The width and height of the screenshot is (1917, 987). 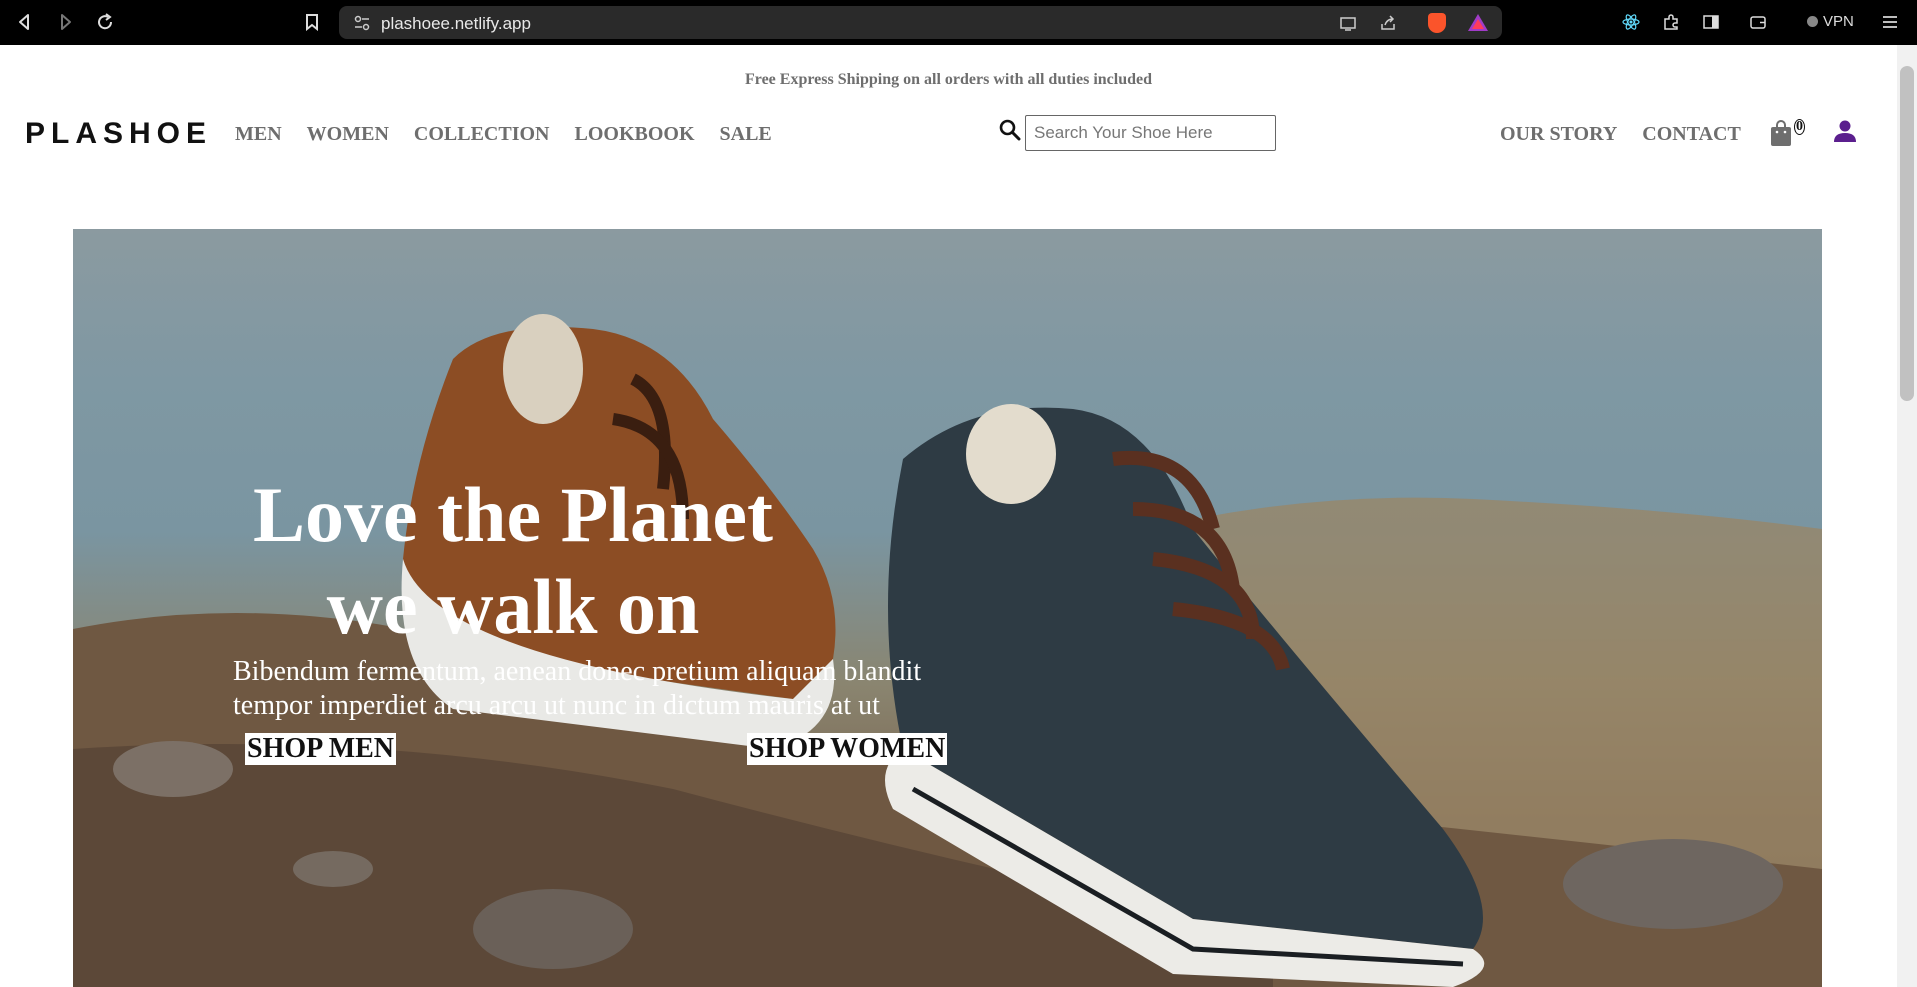 What do you see at coordinates (1010, 130) in the screenshot?
I see `search-icon` at bounding box center [1010, 130].